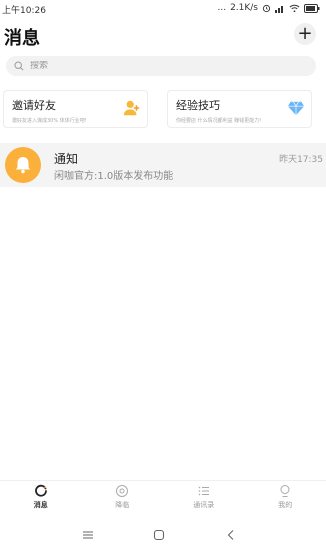 The image size is (326, 554). Describe the element at coordinates (301, 160) in the screenshot. I see `message-time: 昨天17:35` at that location.